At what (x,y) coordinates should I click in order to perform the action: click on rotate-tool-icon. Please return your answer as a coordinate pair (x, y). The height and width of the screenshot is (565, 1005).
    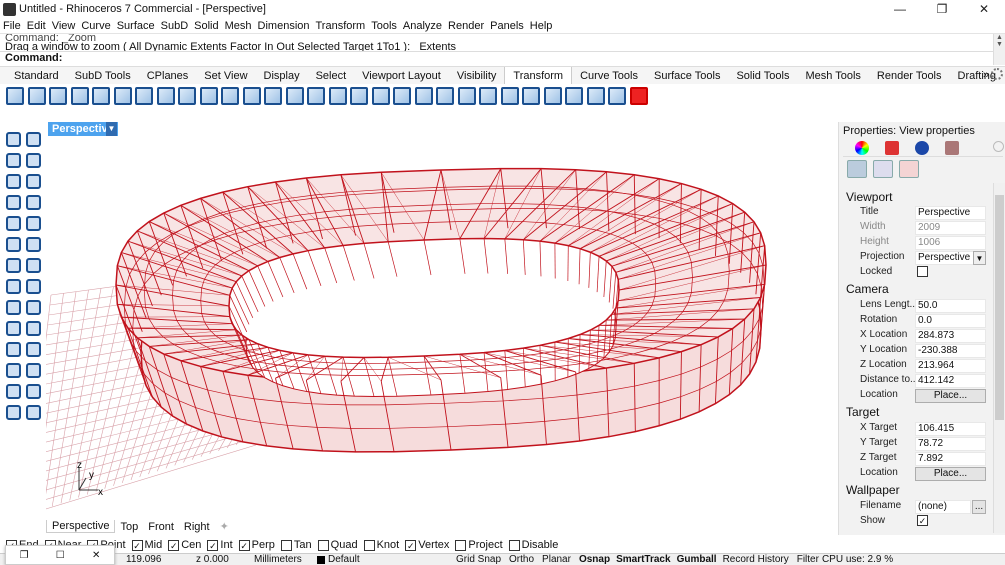
    Looking at the image, I should click on (58, 96).